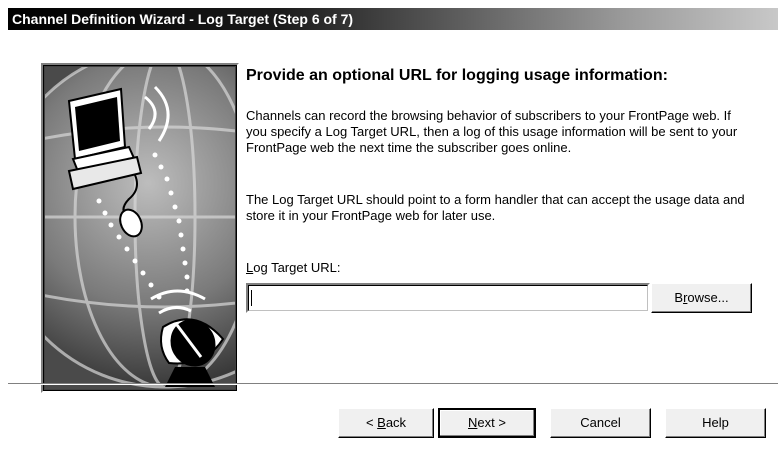 This screenshot has width=779, height=450. Describe the element at coordinates (293, 267) in the screenshot. I see `log-target-url-label: Log Target URL:` at that location.